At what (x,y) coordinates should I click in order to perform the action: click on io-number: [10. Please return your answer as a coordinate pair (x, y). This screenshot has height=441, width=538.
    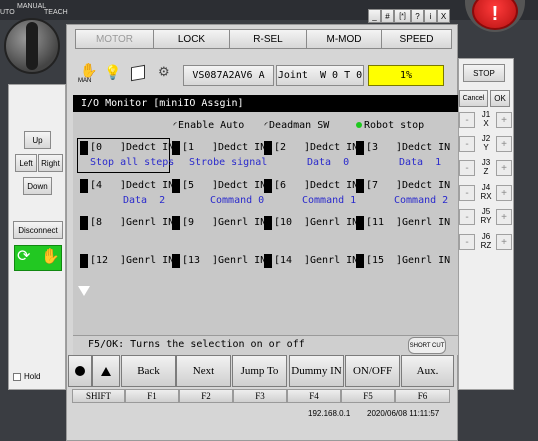
    Looking at the image, I should click on (283, 223).